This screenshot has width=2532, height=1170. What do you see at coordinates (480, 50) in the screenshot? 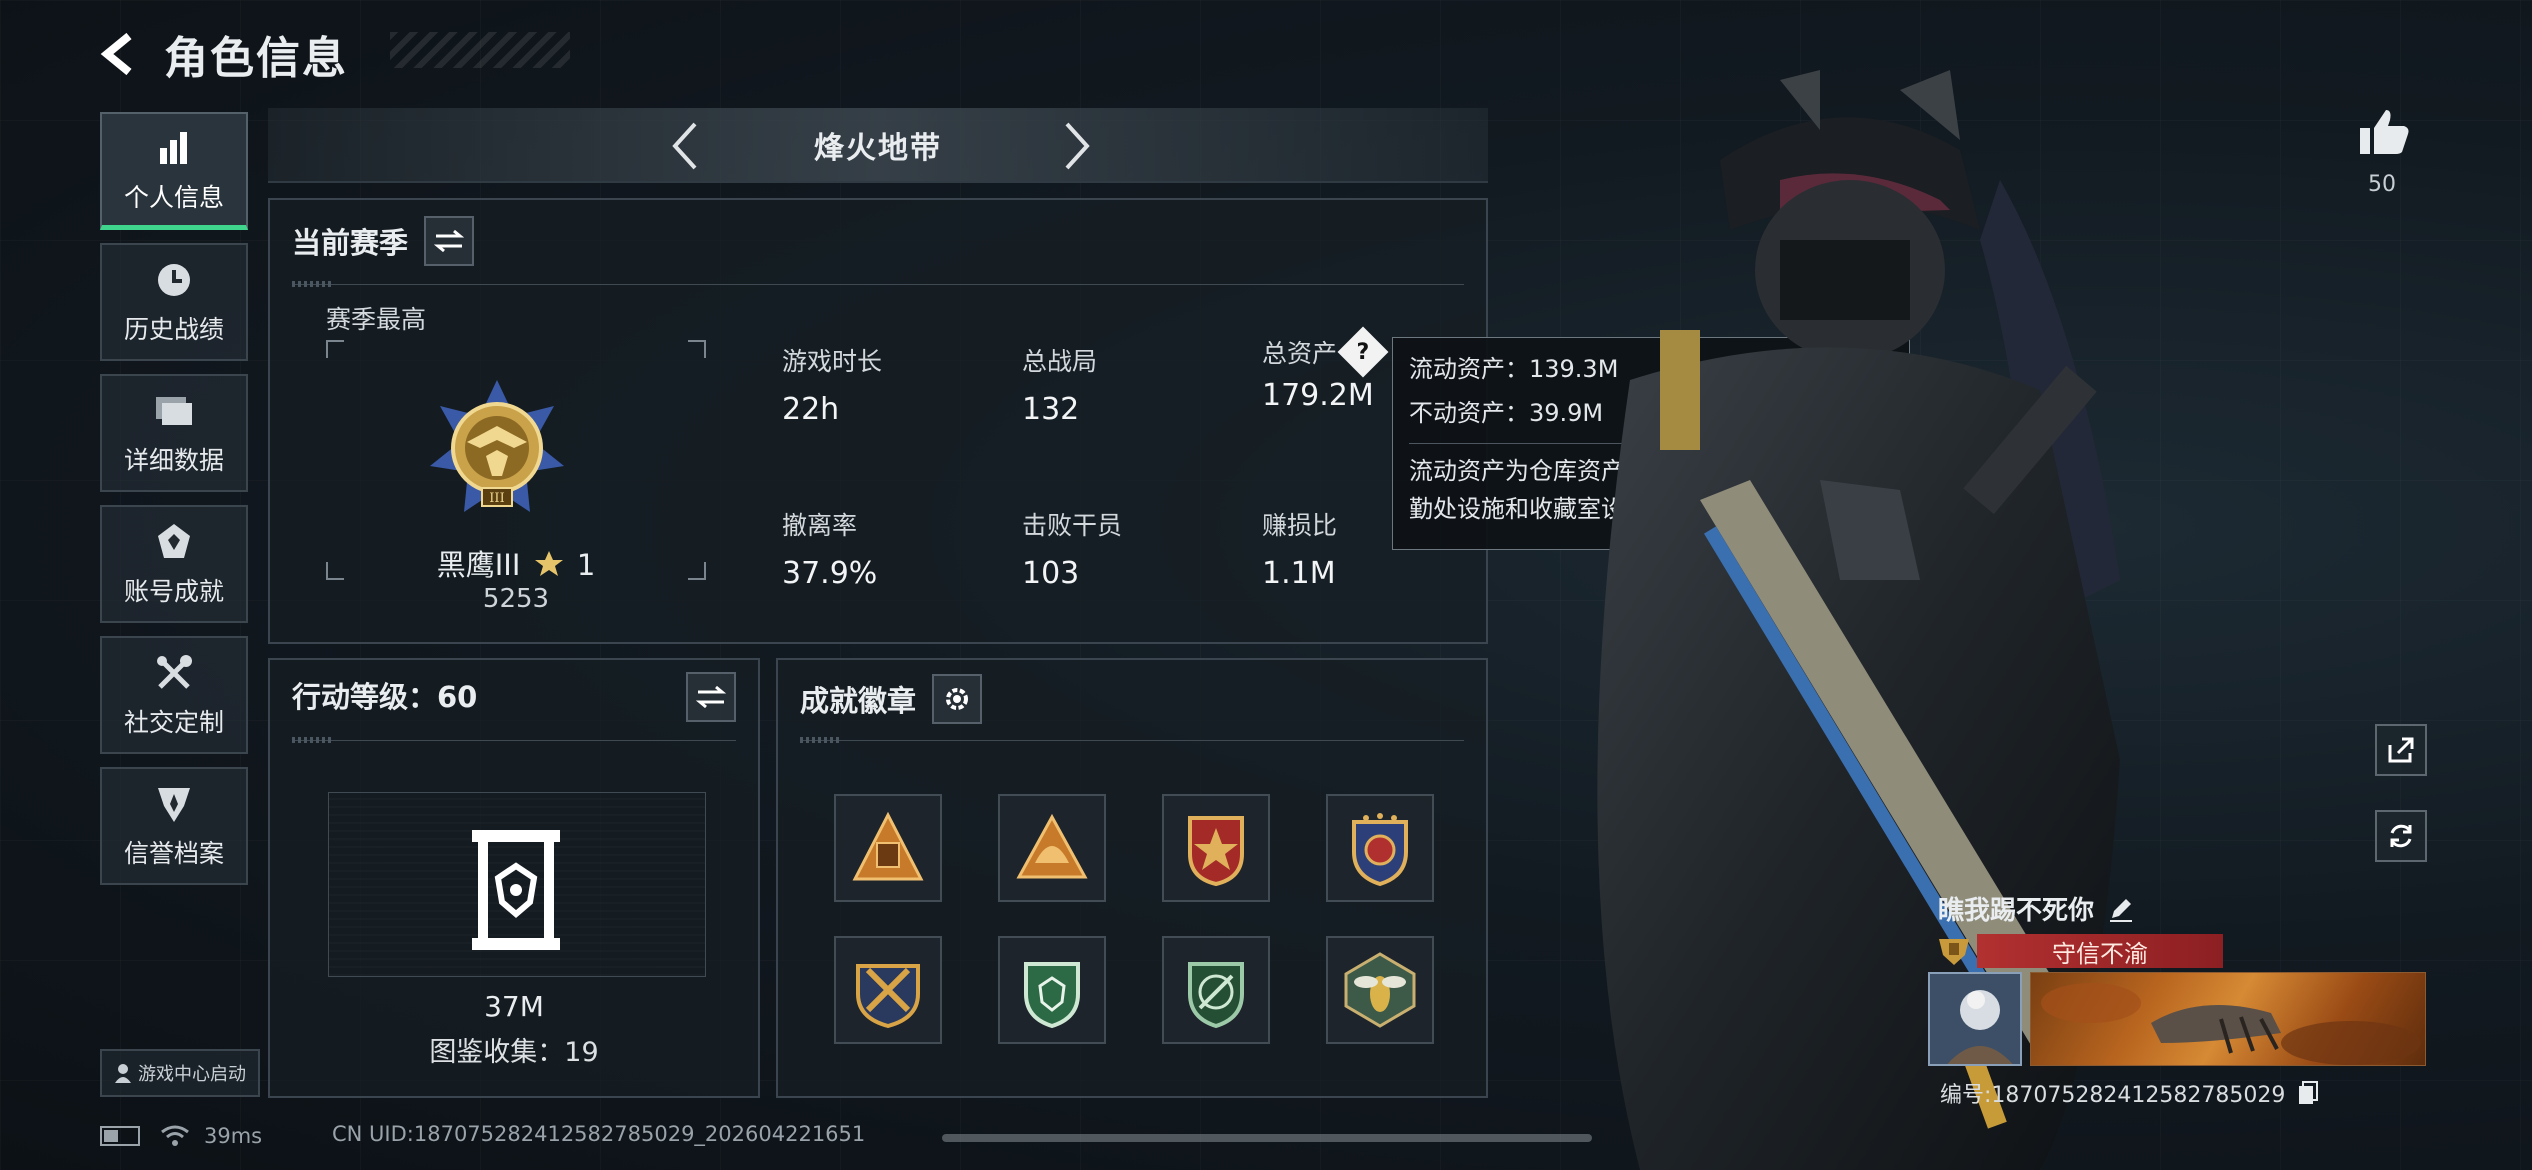
I see `title-decoration` at bounding box center [480, 50].